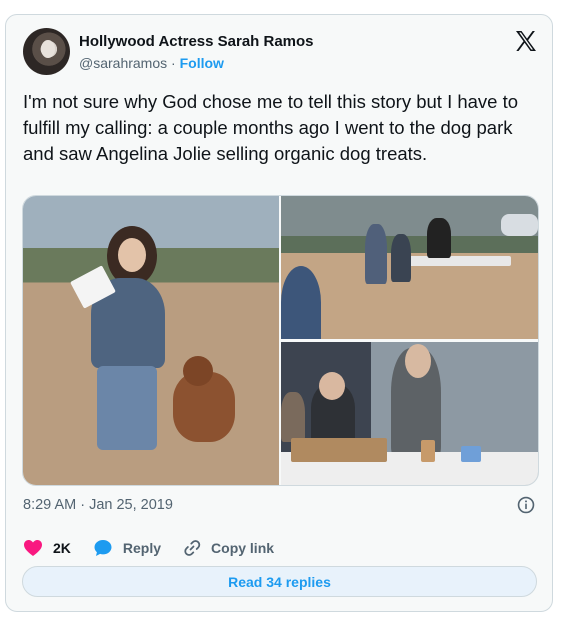 The height and width of the screenshot is (630, 568). Describe the element at coordinates (243, 548) in the screenshot. I see `copy-link-label: Copy link` at that location.